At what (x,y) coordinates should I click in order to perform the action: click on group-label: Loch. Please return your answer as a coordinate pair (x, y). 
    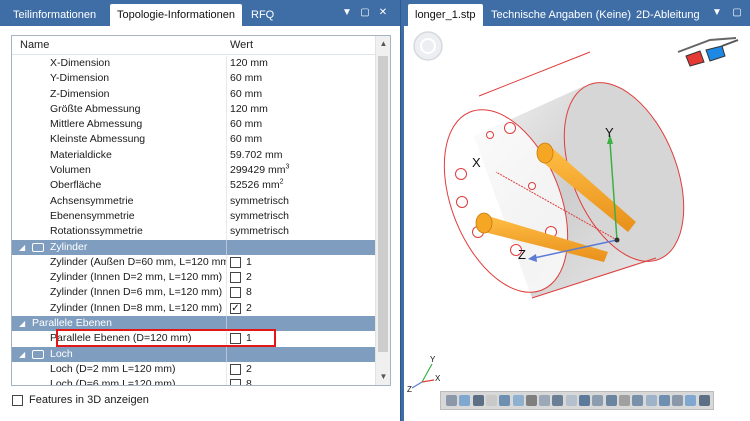
    Looking at the image, I should click on (61, 353).